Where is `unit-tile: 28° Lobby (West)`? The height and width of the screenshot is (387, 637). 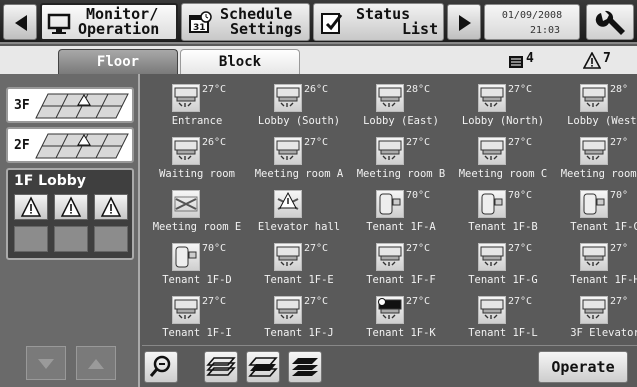 unit-tile: 28° Lobby (West) is located at coordinates (596, 104).